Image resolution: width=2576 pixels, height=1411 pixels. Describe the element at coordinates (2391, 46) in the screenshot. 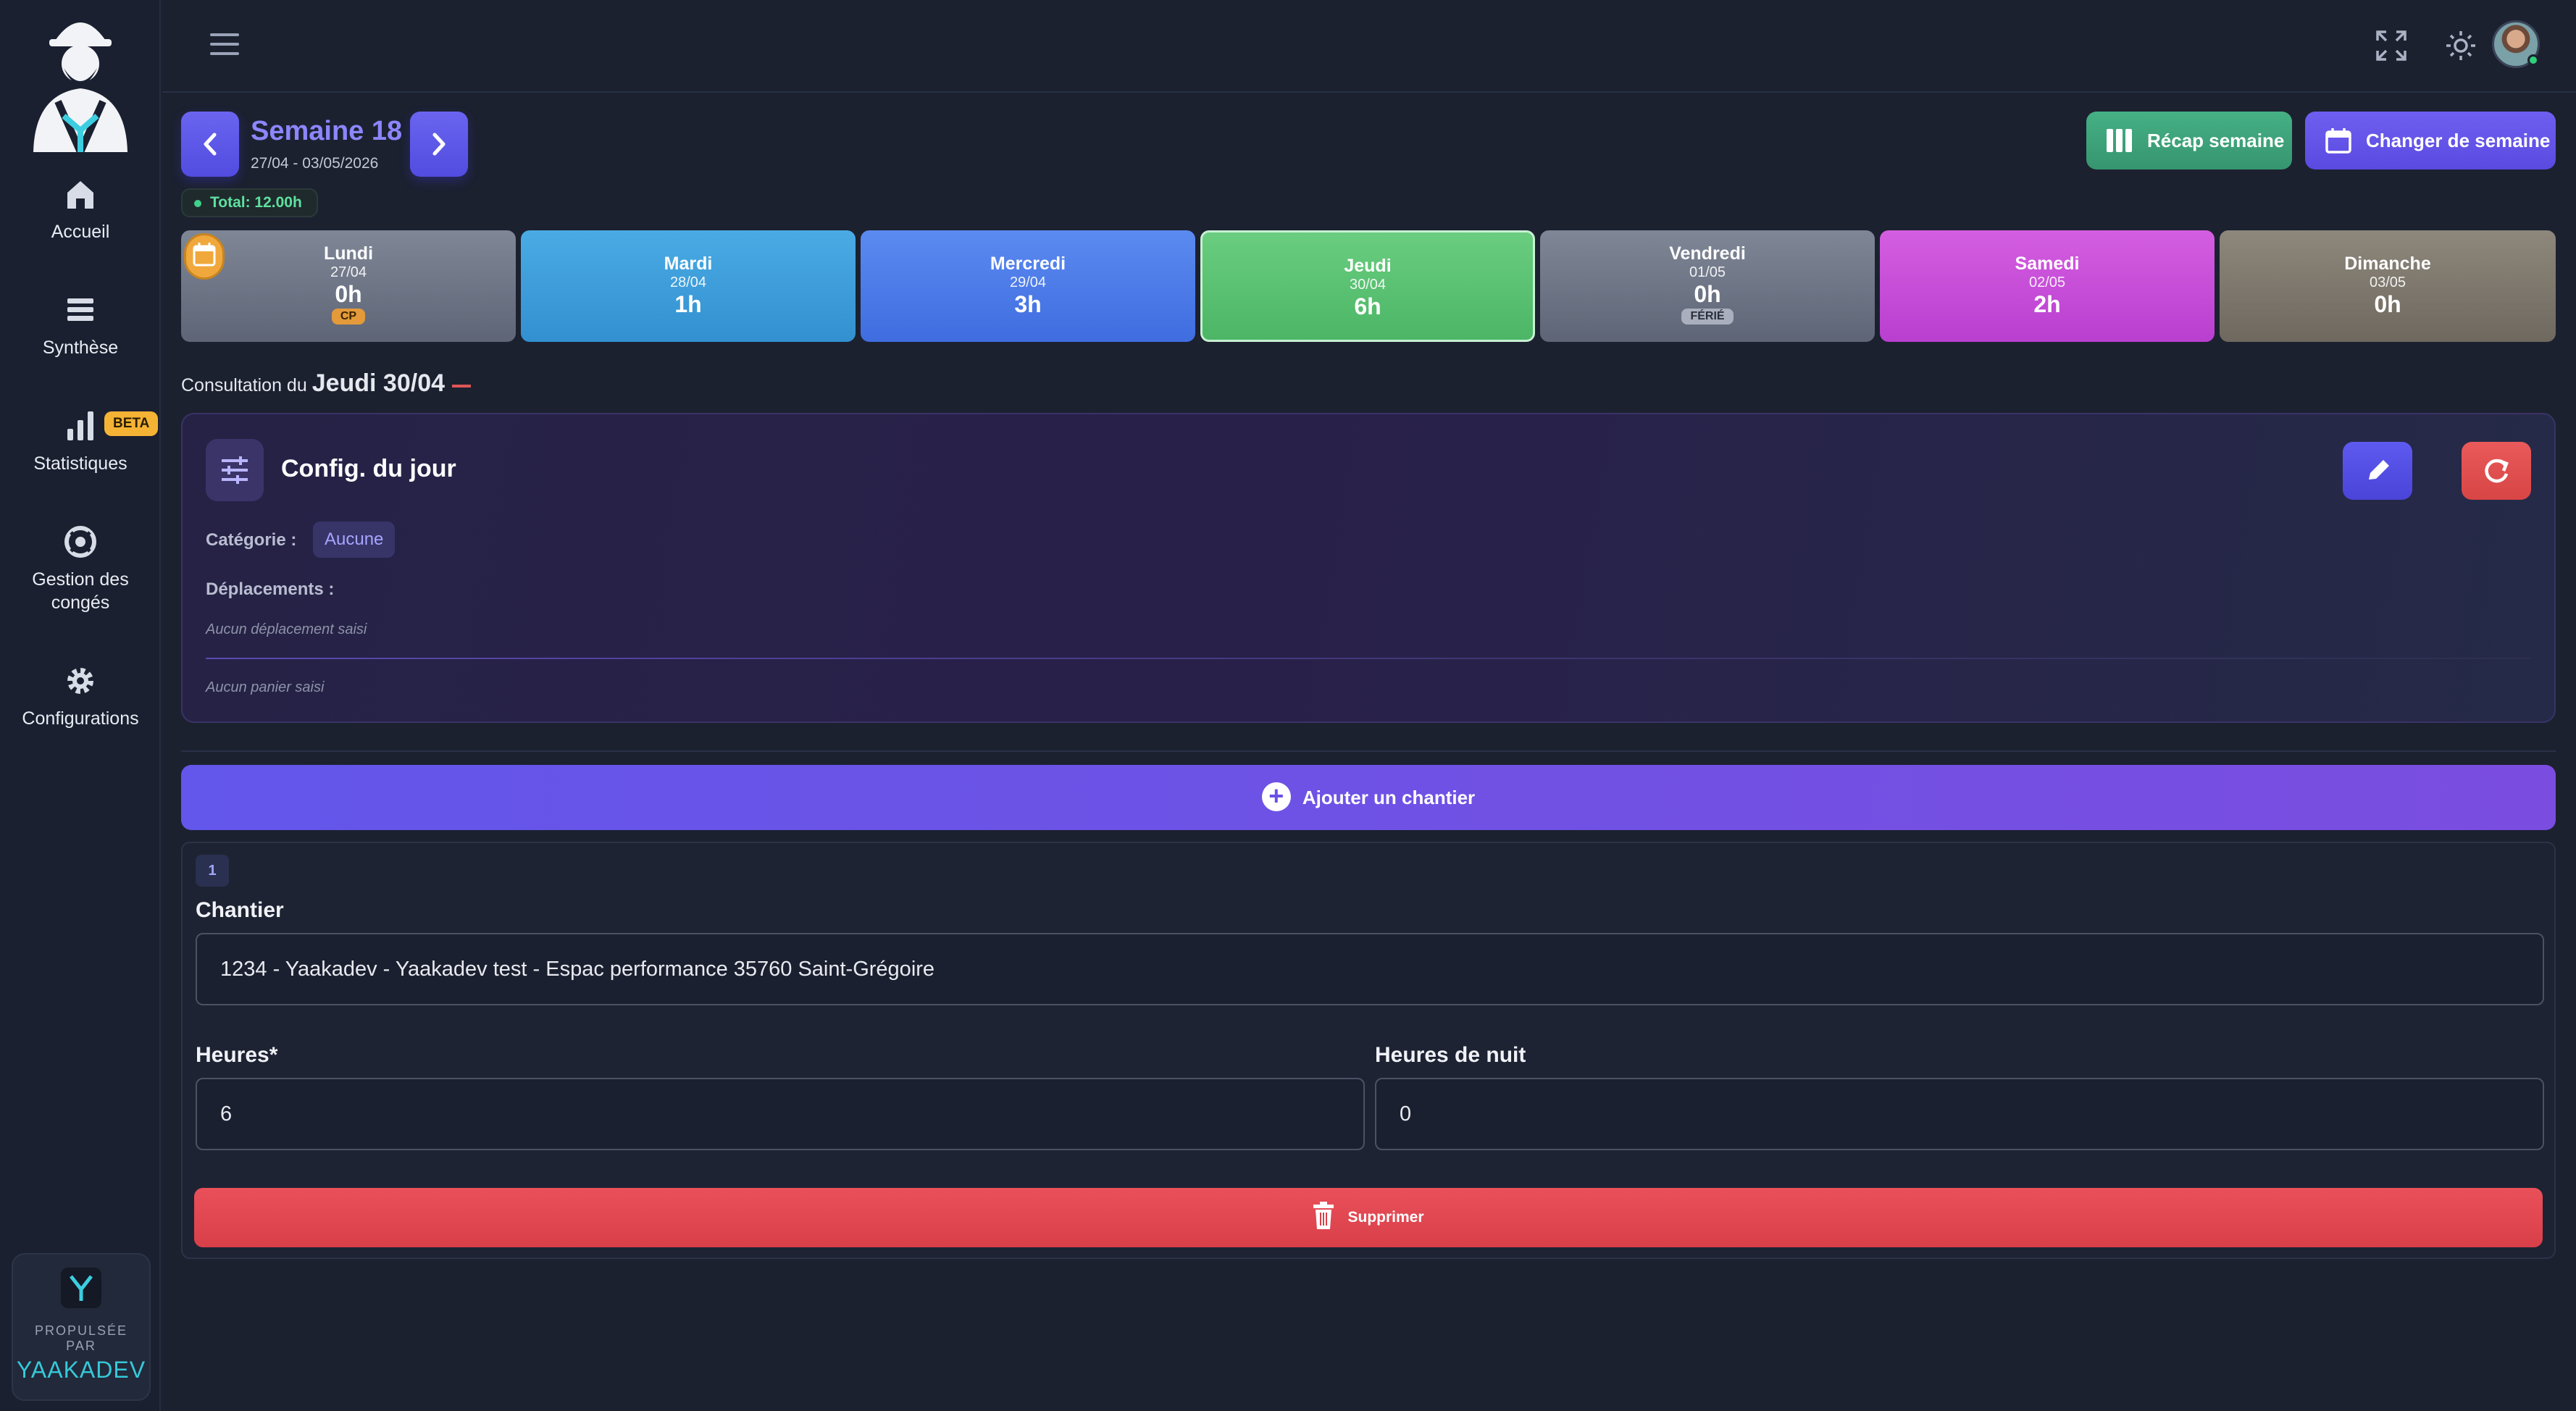

I see `fullscreen-icon` at that location.